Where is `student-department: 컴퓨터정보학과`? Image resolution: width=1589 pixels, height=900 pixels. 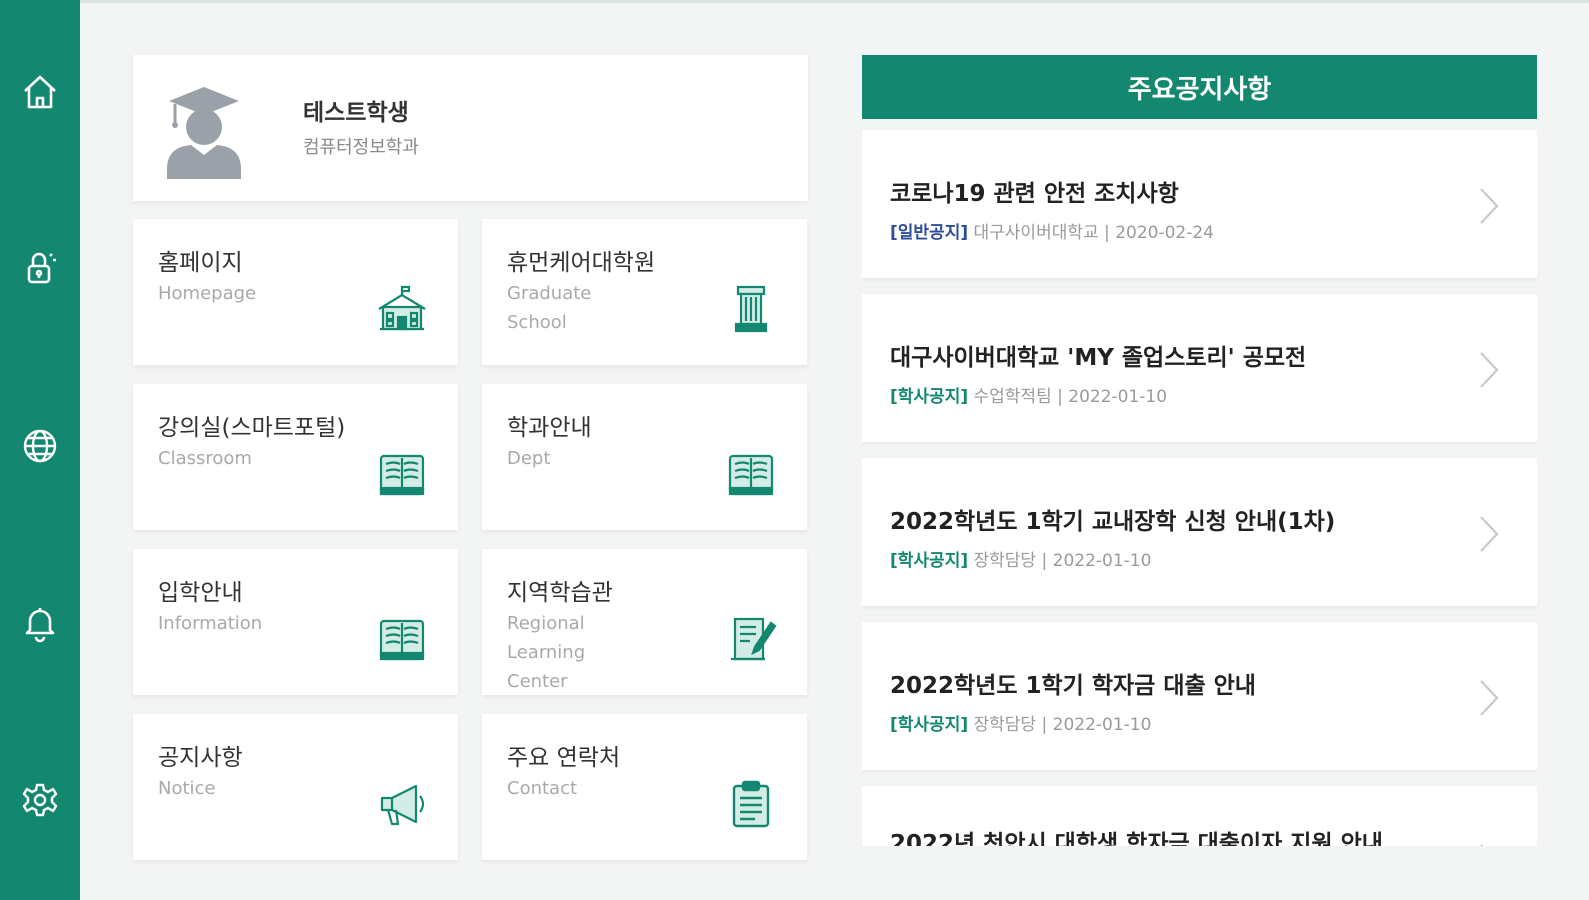
student-department: 컴퓨터정보학과 is located at coordinates (361, 147).